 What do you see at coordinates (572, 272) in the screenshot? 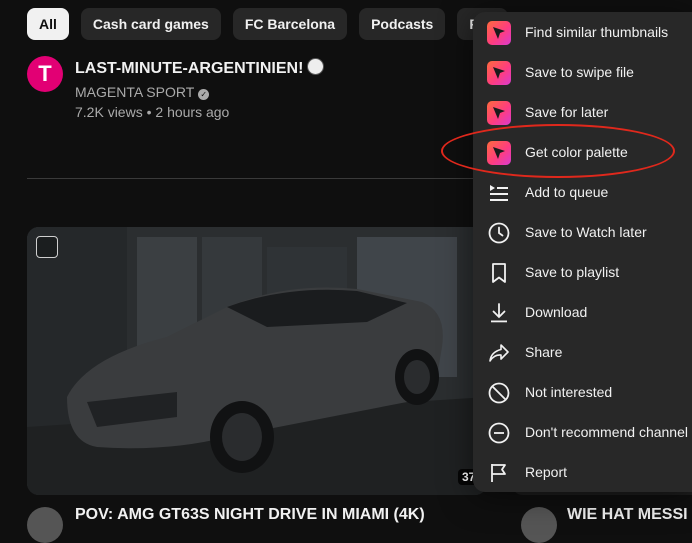
I see `menu-item-label: Save to playlist` at bounding box center [572, 272].